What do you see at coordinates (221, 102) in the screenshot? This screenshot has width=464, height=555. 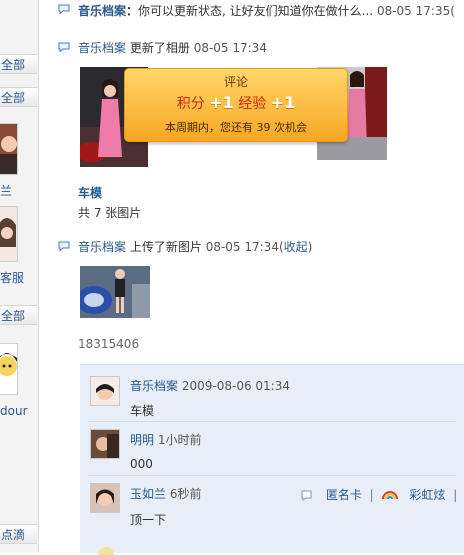 I see `points-value: +1` at bounding box center [221, 102].